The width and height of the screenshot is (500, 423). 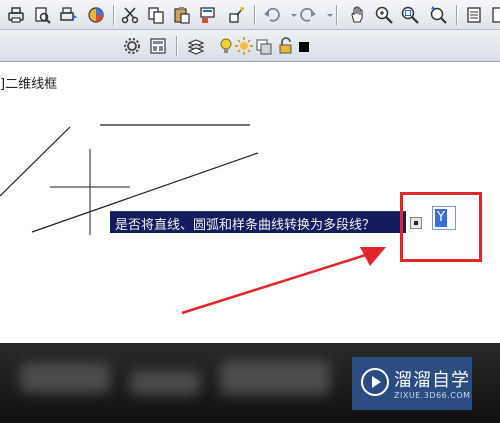 What do you see at coordinates (158, 46) in the screenshot?
I see `workspace-settings-icon` at bounding box center [158, 46].